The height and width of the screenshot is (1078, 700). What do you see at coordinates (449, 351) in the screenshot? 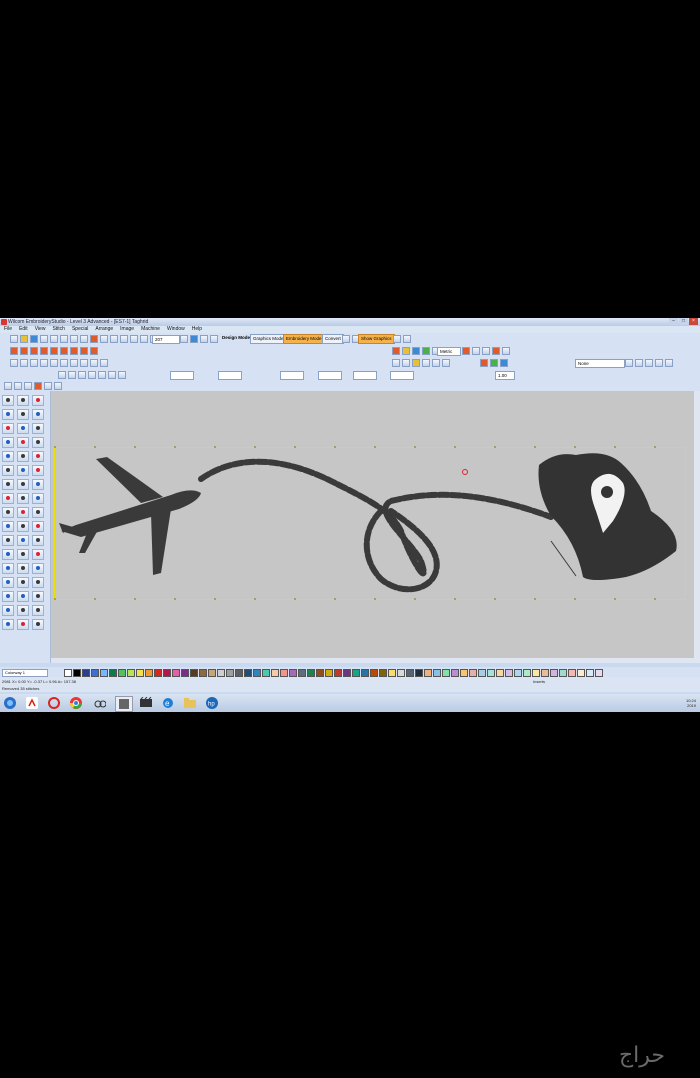
I see `units-select: Metric` at bounding box center [449, 351].